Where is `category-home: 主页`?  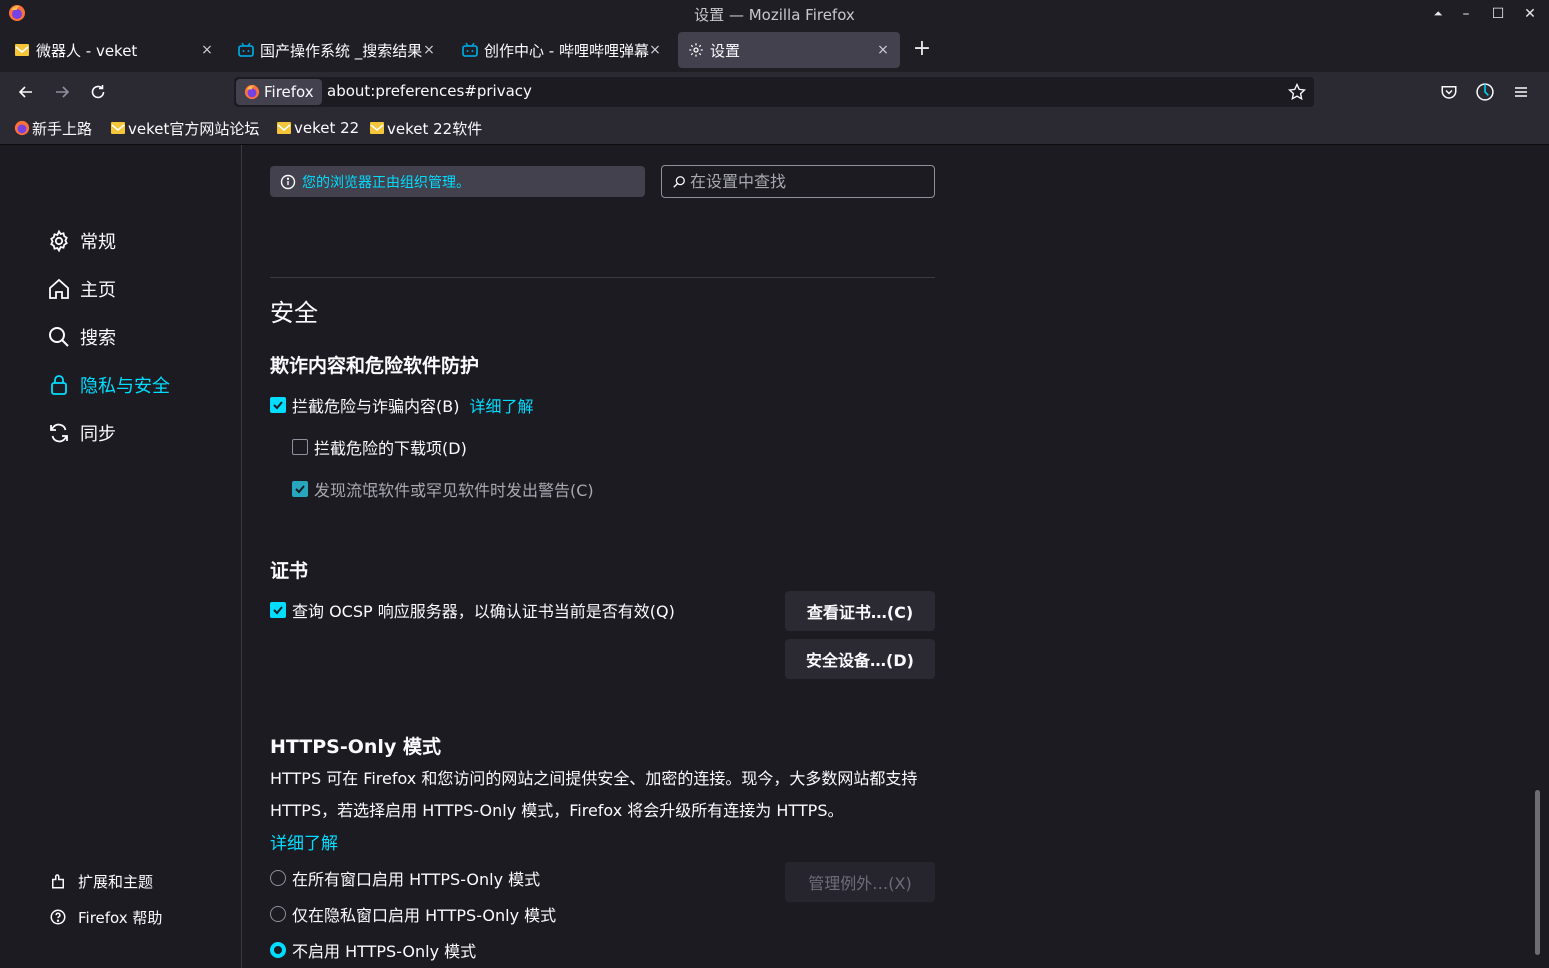
category-home: 主页 is located at coordinates (81, 289).